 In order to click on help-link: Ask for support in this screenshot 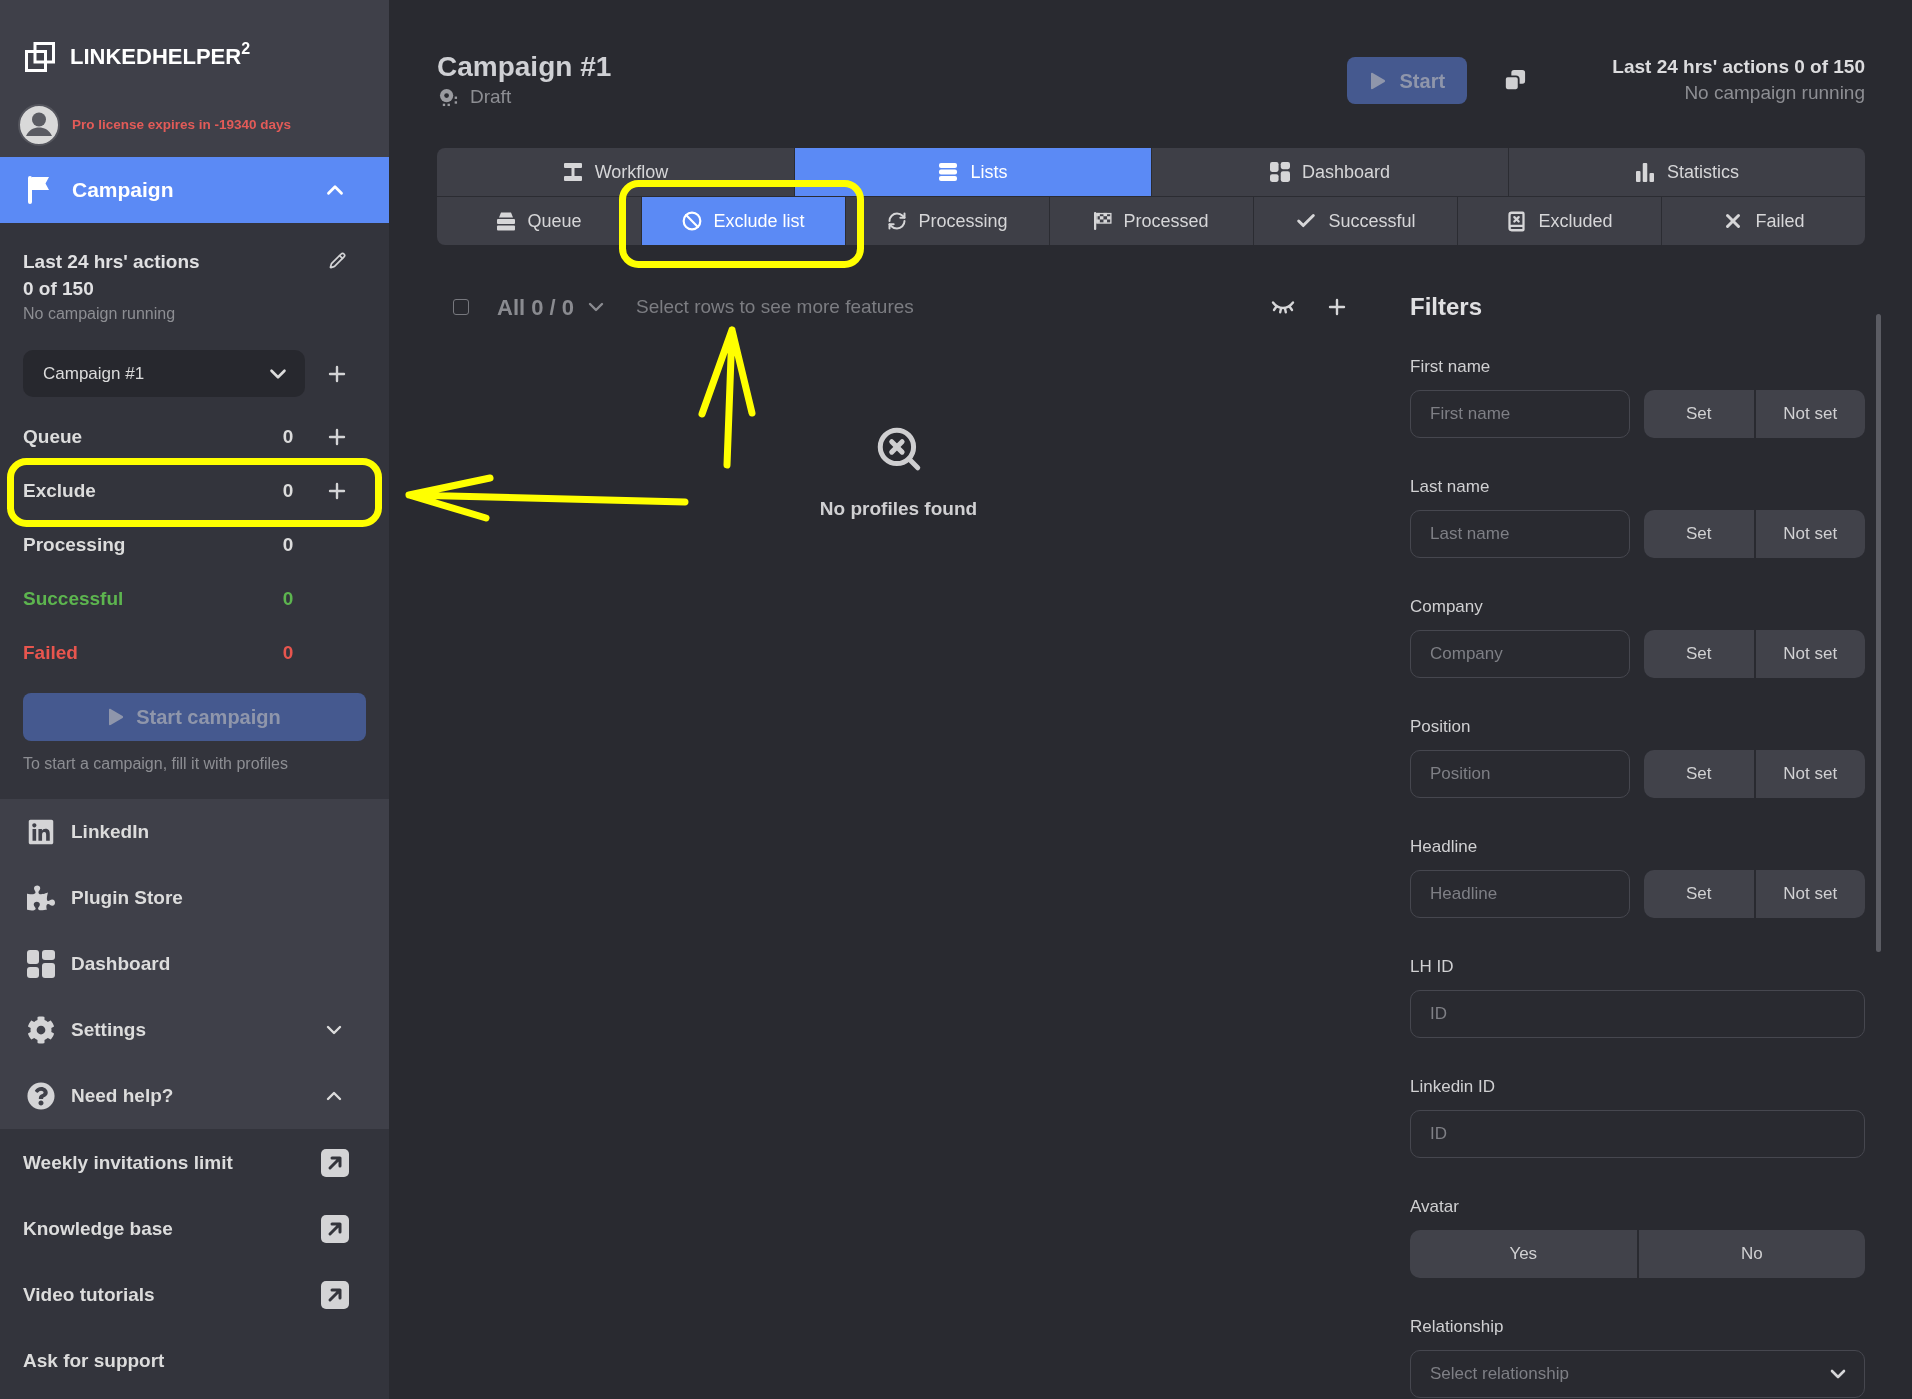, I will do `click(94, 1361)`.